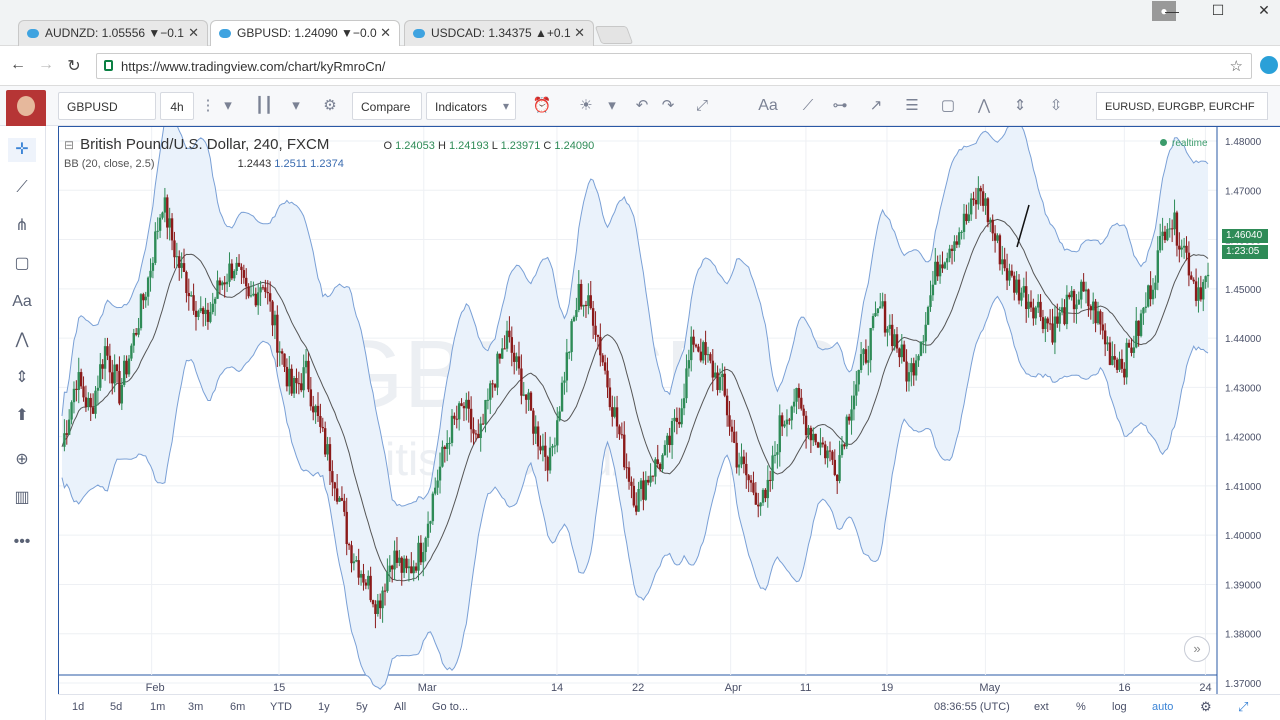  What do you see at coordinates (116, 707) in the screenshot?
I see `range-5d: 5d` at bounding box center [116, 707].